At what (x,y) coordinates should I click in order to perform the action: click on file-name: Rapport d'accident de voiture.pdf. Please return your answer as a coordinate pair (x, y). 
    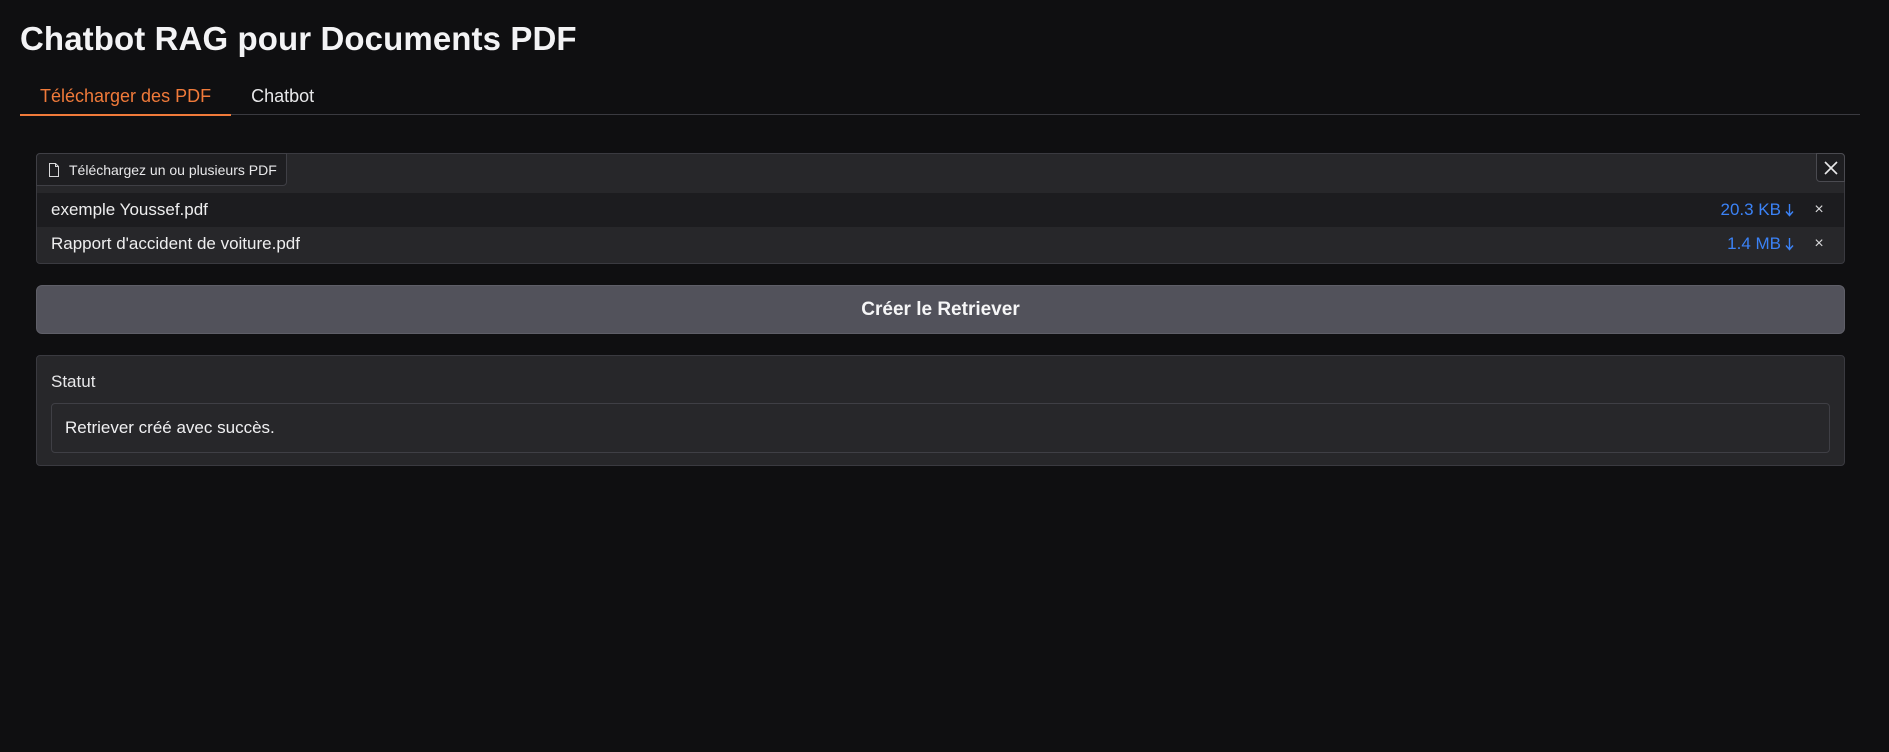
    Looking at the image, I should click on (175, 243).